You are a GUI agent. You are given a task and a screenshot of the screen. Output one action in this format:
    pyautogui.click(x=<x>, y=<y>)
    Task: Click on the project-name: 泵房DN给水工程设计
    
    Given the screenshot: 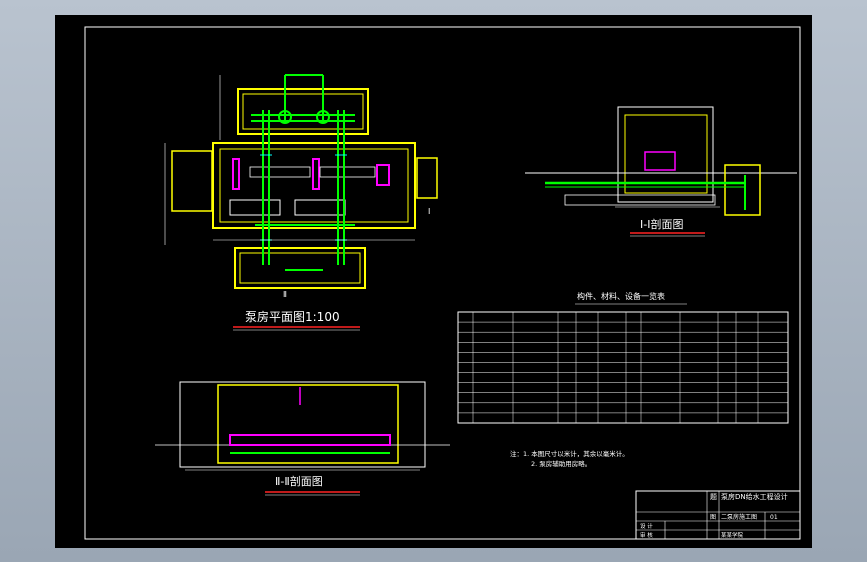 What is the action you would take?
    pyautogui.click(x=754, y=496)
    